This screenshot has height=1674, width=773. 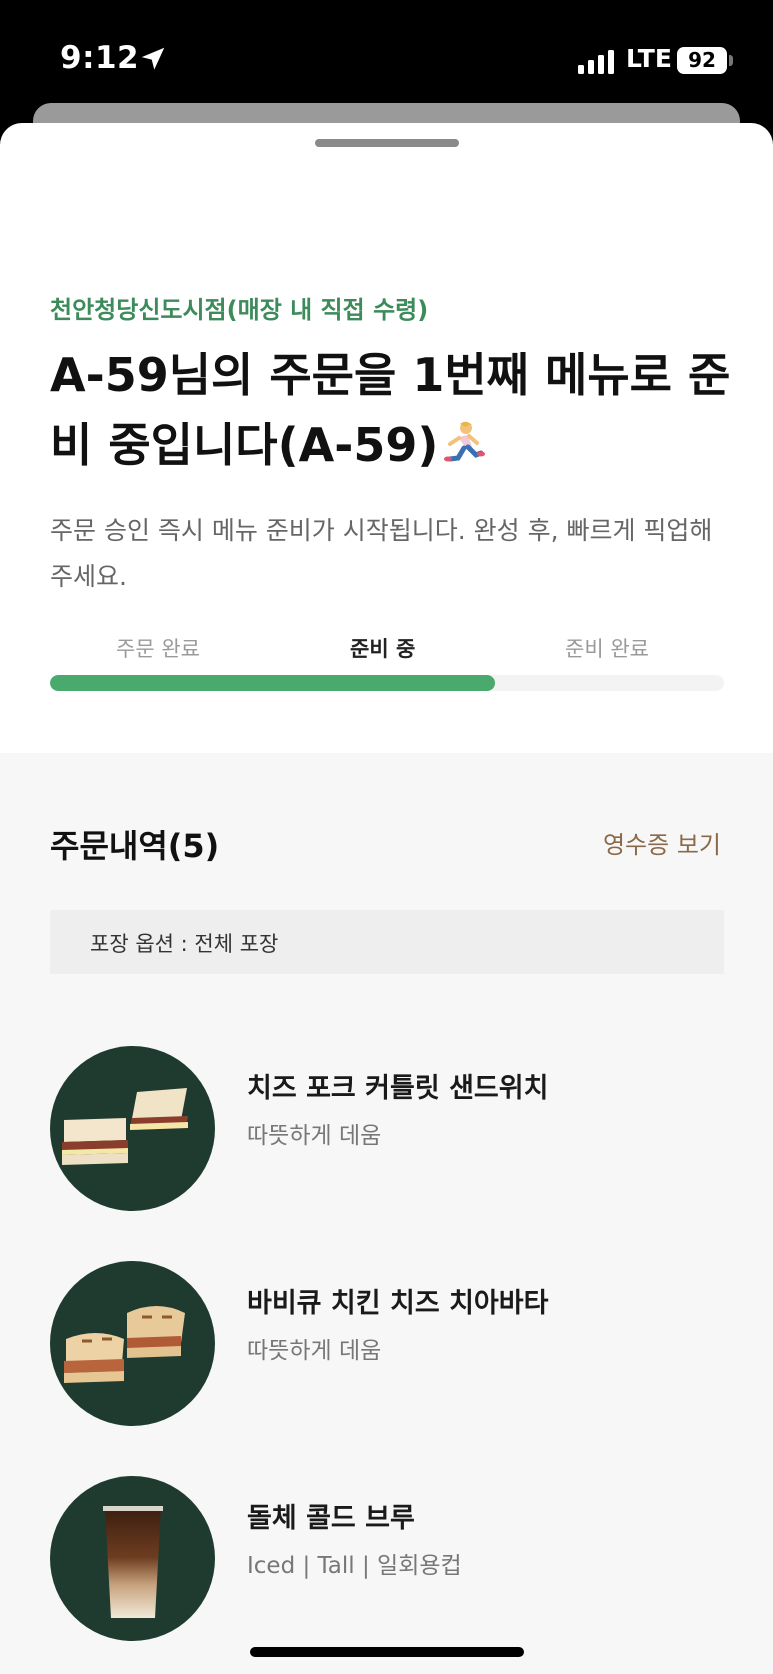 I want to click on ciabatta-image, so click(x=132, y=1343).